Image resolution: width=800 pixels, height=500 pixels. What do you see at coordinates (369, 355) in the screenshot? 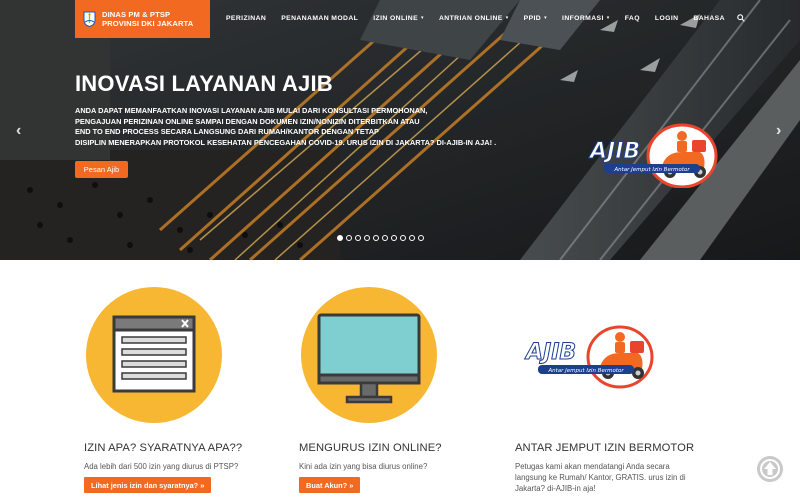
I see `monitor-icon` at bounding box center [369, 355].